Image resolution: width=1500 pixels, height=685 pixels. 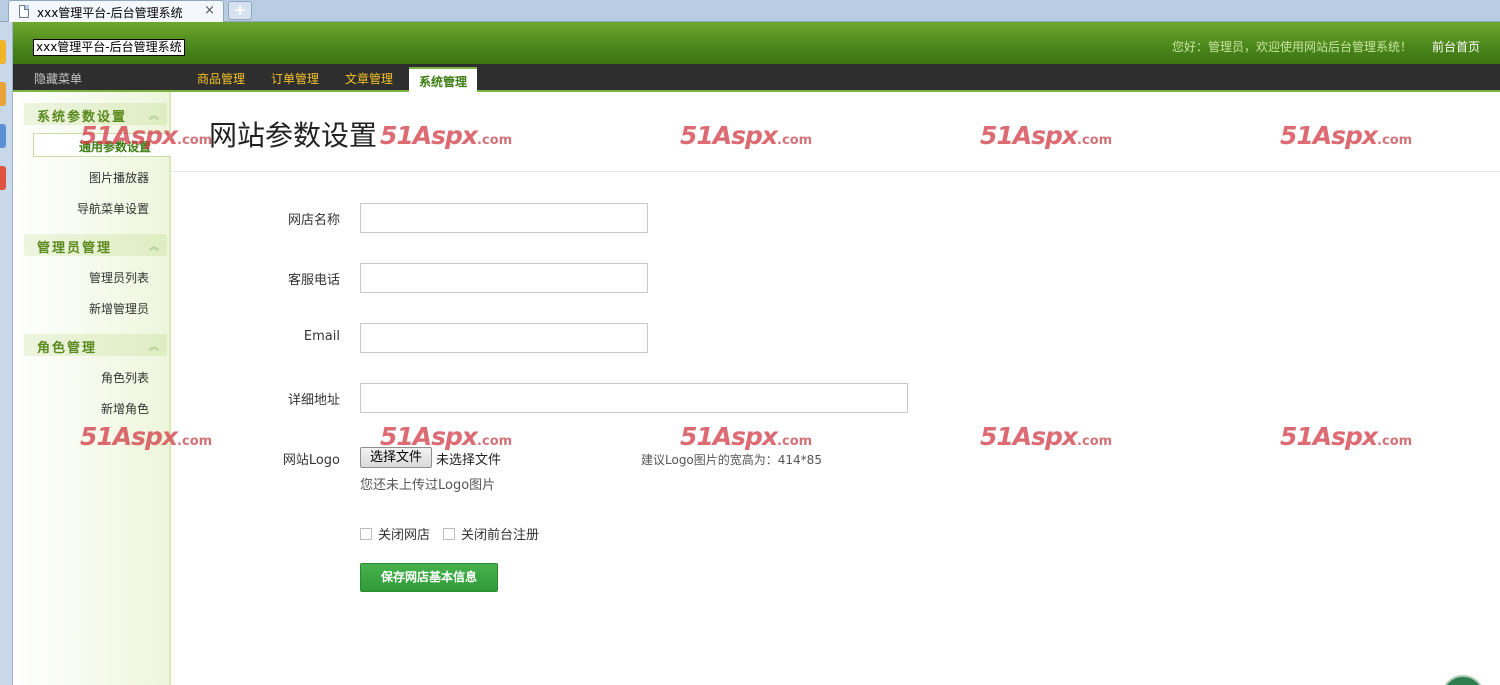 What do you see at coordinates (835, 171) in the screenshot?
I see `title-divider` at bounding box center [835, 171].